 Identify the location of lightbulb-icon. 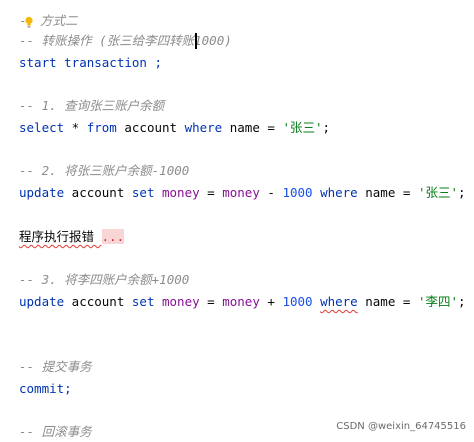
(29, 22).